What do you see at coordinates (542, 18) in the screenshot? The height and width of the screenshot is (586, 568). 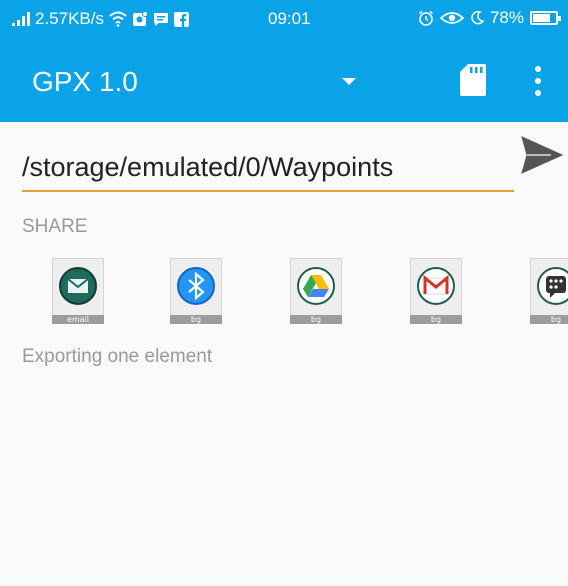 I see `battery-level` at bounding box center [542, 18].